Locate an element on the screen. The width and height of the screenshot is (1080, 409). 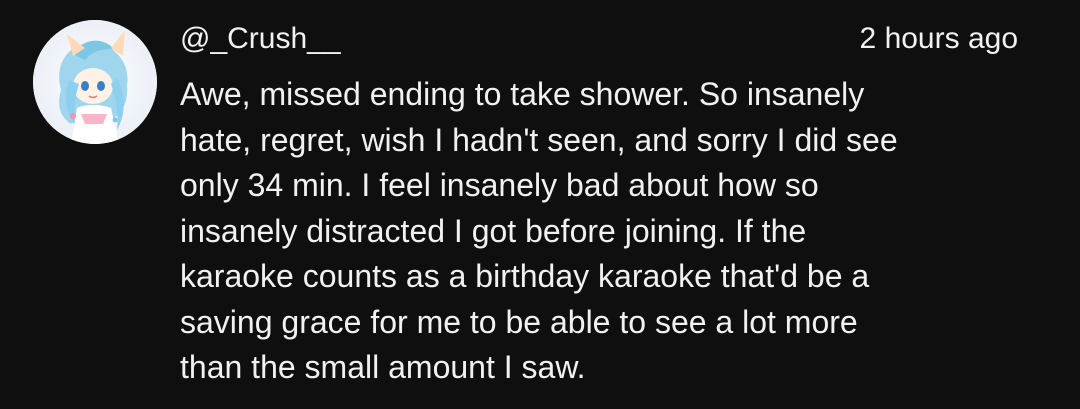
comment-timestamp: 2 hours ago is located at coordinates (938, 38).